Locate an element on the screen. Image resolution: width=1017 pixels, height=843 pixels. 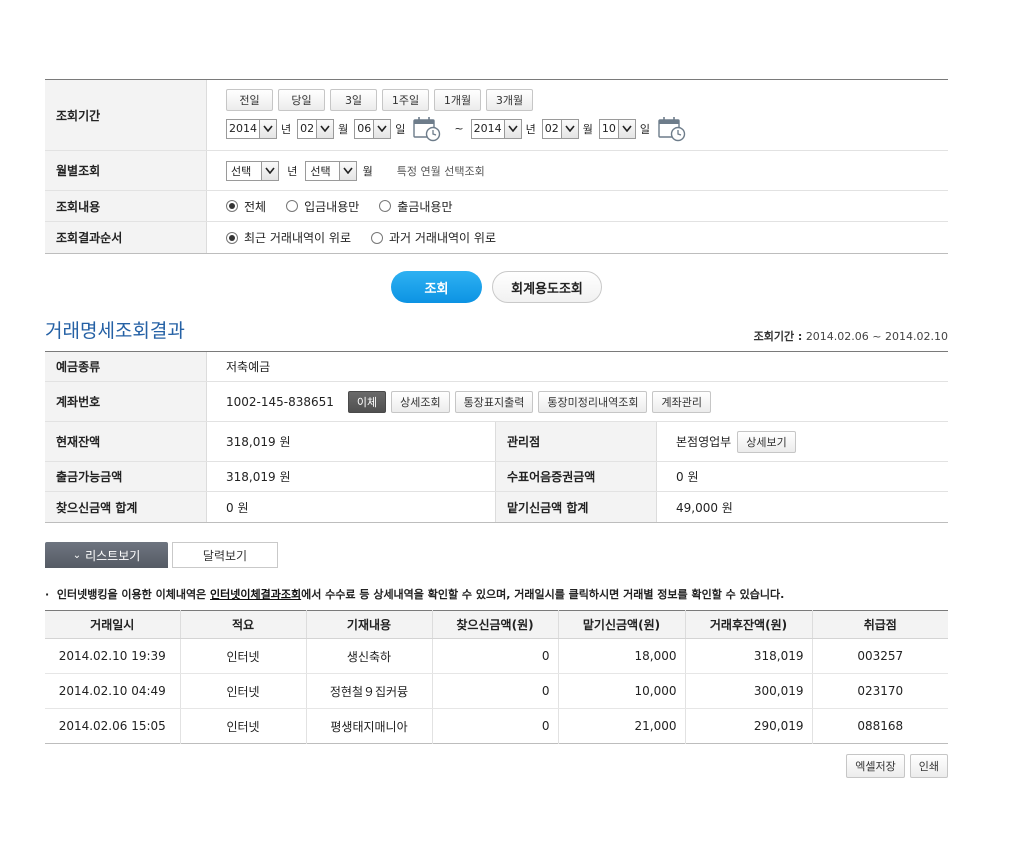
result-title: 거래명세조회결과 is located at coordinates (115, 331).